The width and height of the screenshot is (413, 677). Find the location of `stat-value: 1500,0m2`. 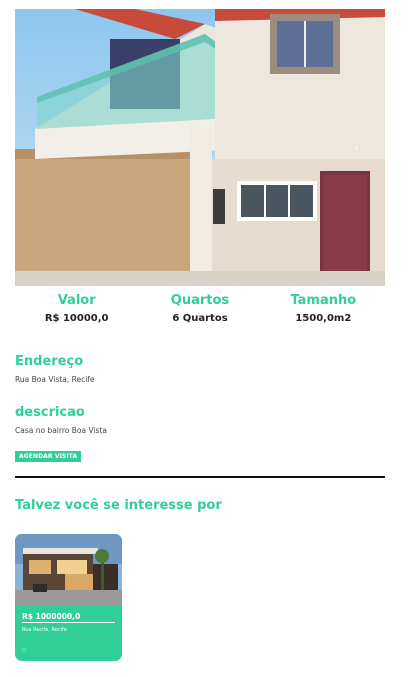

stat-value: 1500,0m2 is located at coordinates (323, 318).